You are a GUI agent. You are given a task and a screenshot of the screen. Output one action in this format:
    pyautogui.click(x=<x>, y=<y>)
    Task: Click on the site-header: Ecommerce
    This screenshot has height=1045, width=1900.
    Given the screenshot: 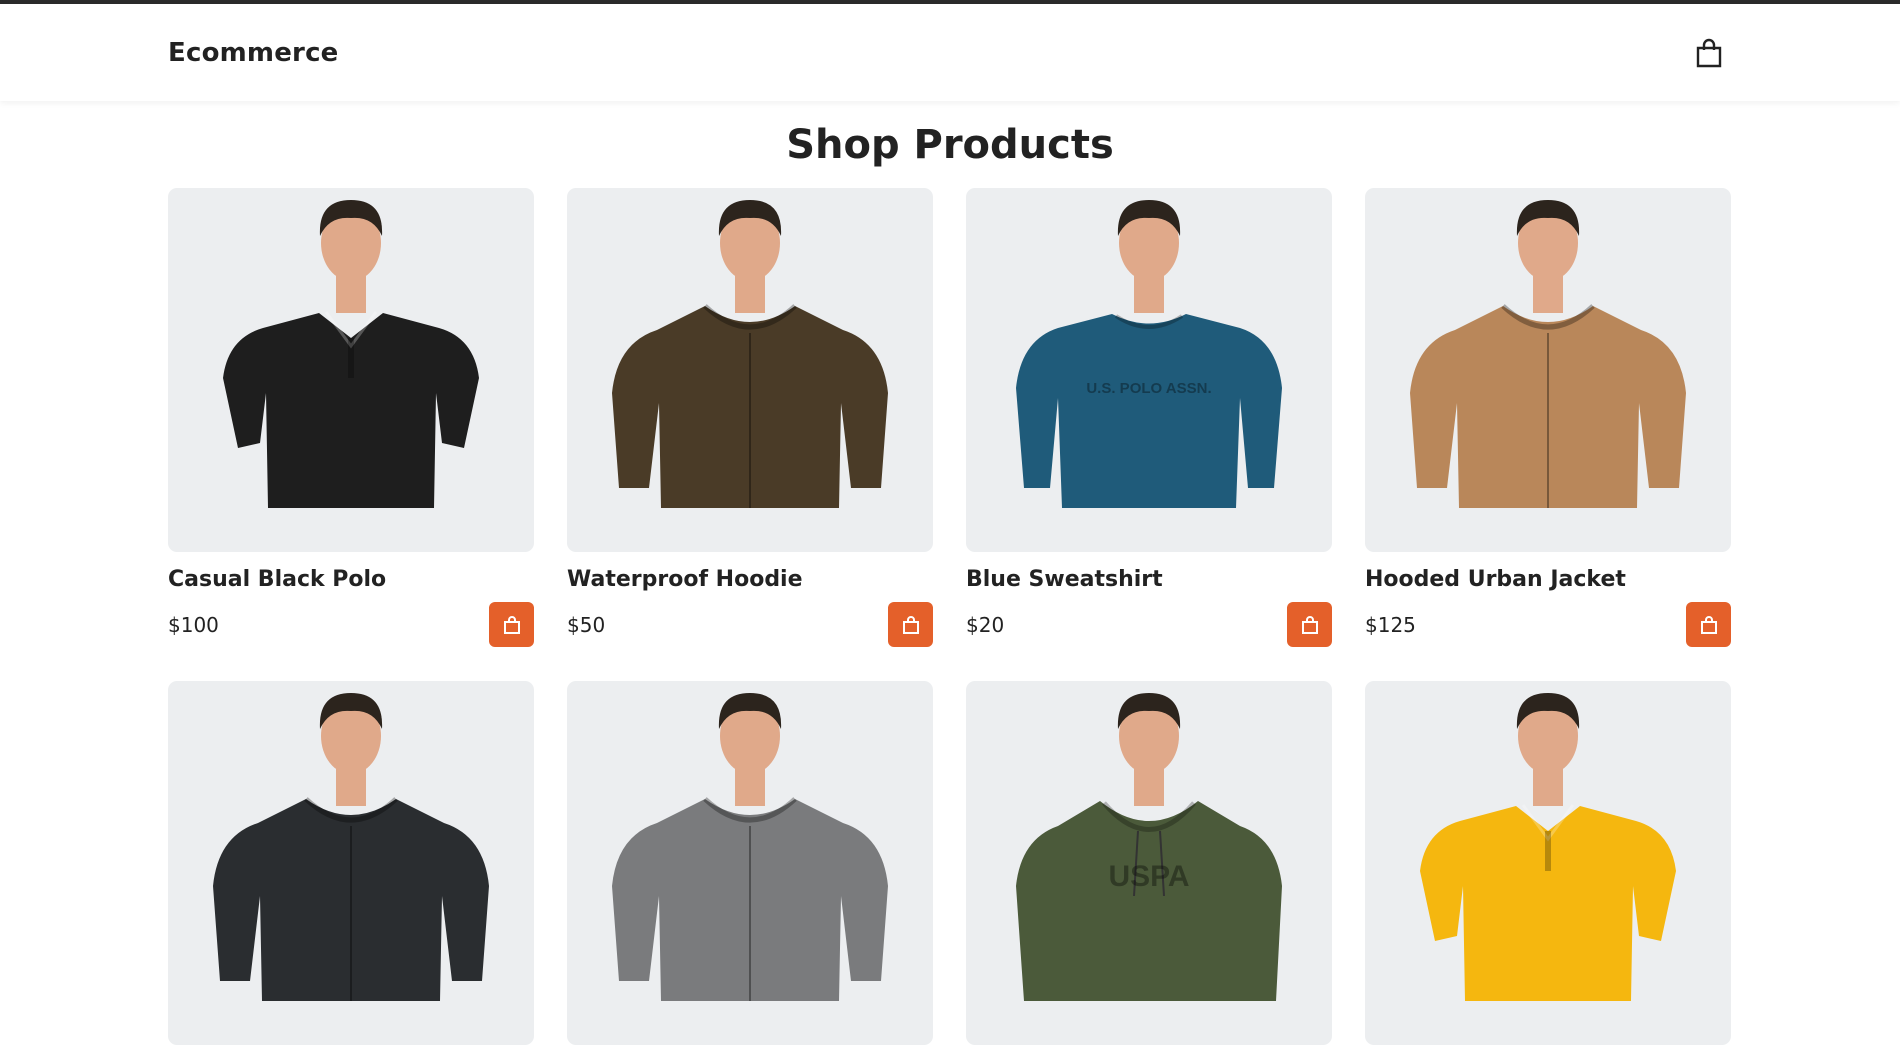 What is the action you would take?
    pyautogui.click(x=950, y=52)
    